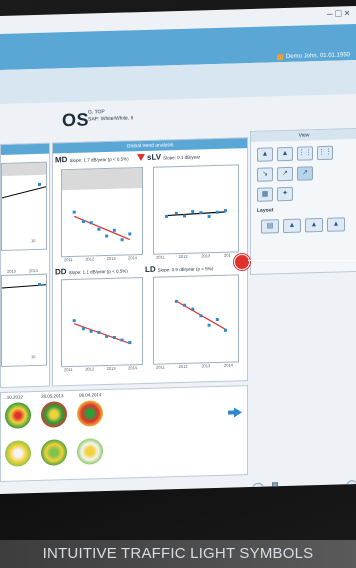  What do you see at coordinates (61, 160) in the screenshot?
I see `md-code: MD` at bounding box center [61, 160].